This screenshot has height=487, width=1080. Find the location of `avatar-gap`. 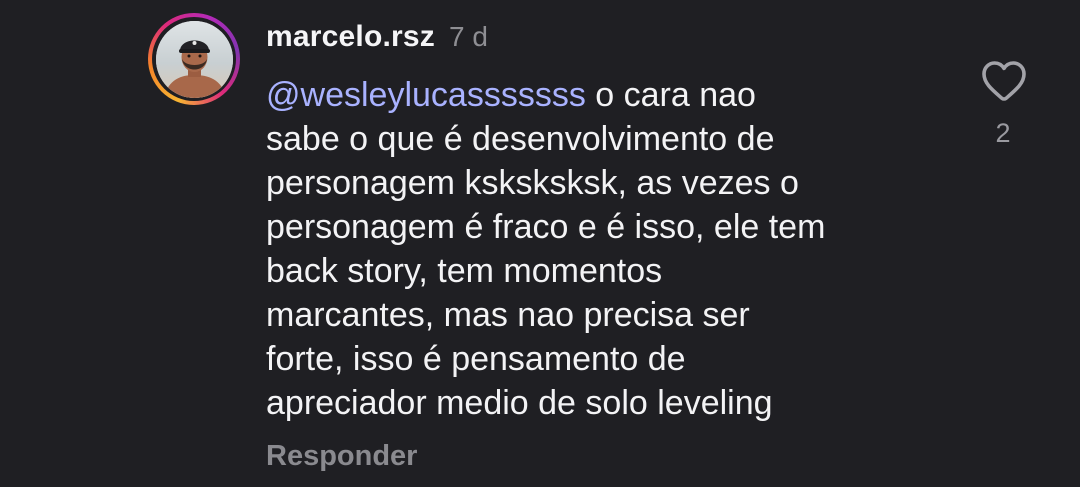

avatar-gap is located at coordinates (194, 59).